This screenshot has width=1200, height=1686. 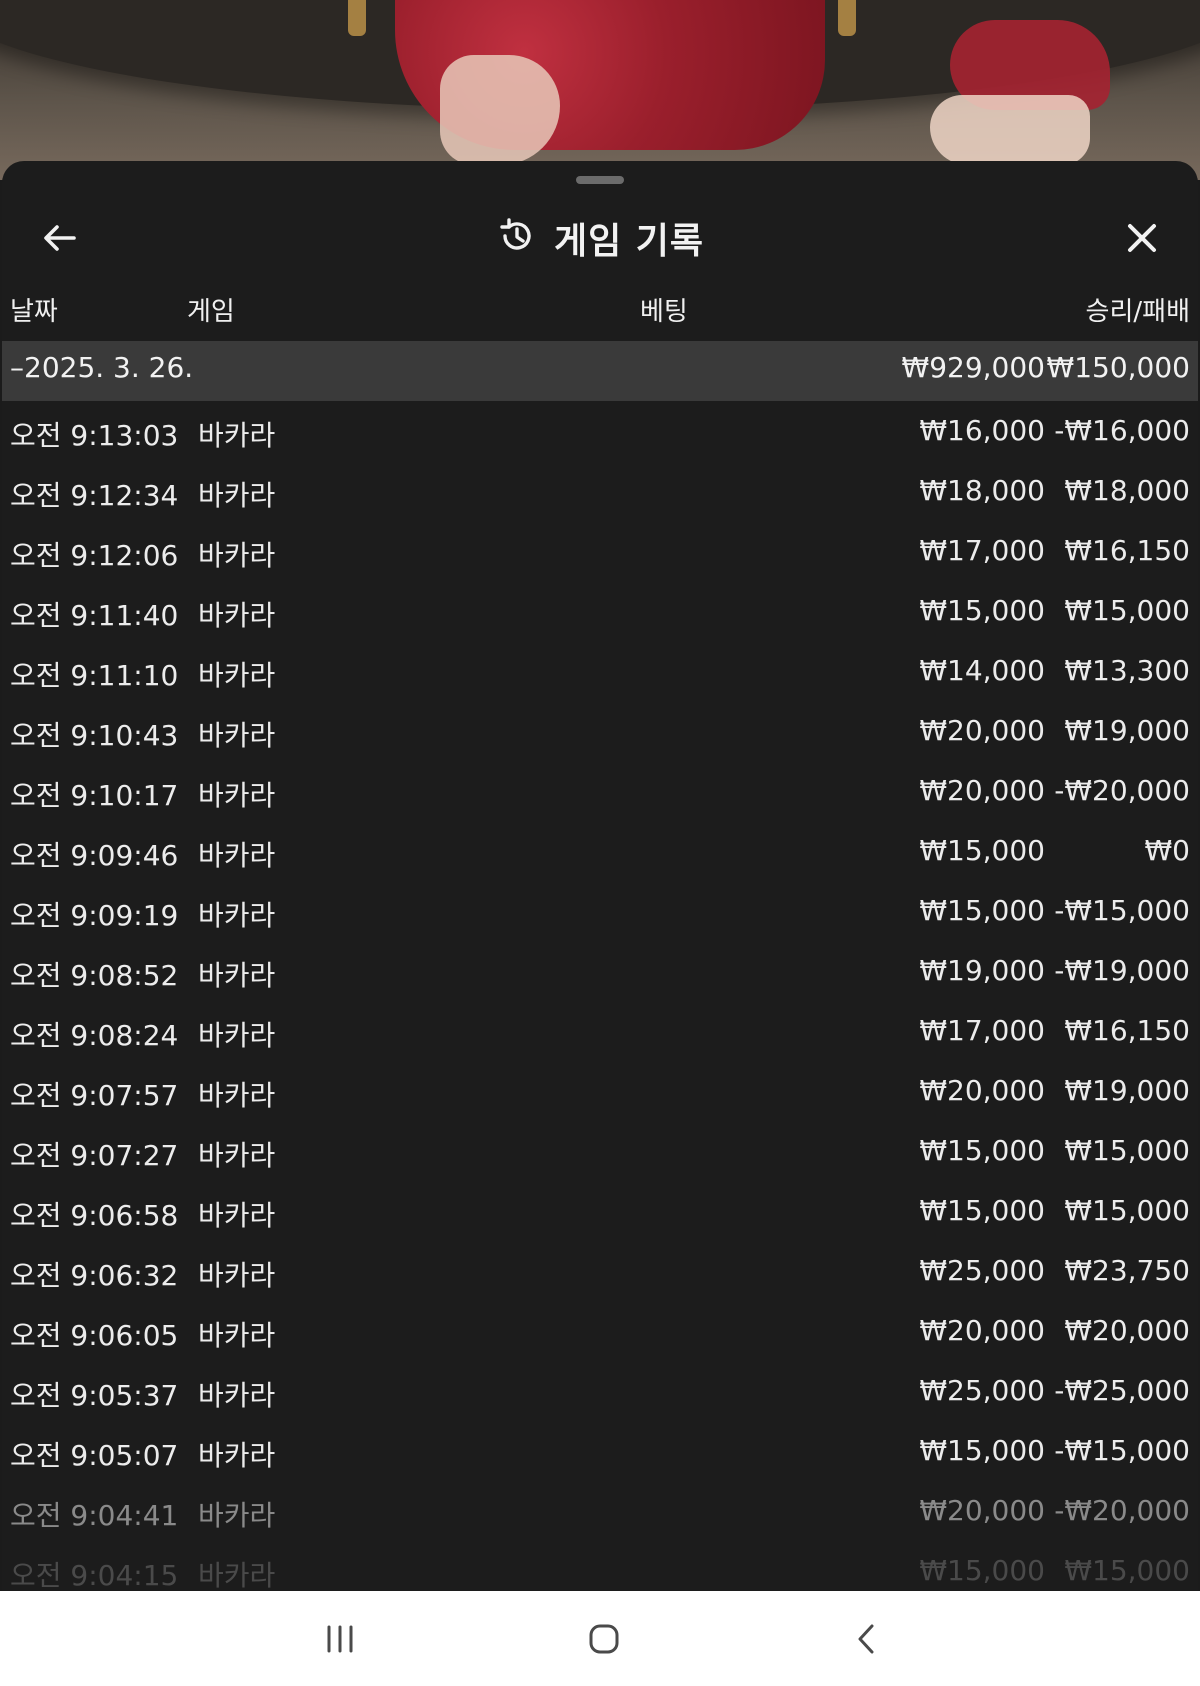 I want to click on date-group-summary: –2025. 3. 26. ₩929,000 ₩150,000, so click(x=600, y=371).